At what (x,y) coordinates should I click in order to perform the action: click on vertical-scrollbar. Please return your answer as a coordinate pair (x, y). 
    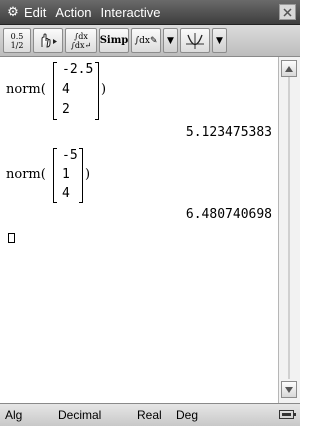
    Looking at the image, I should click on (289, 230).